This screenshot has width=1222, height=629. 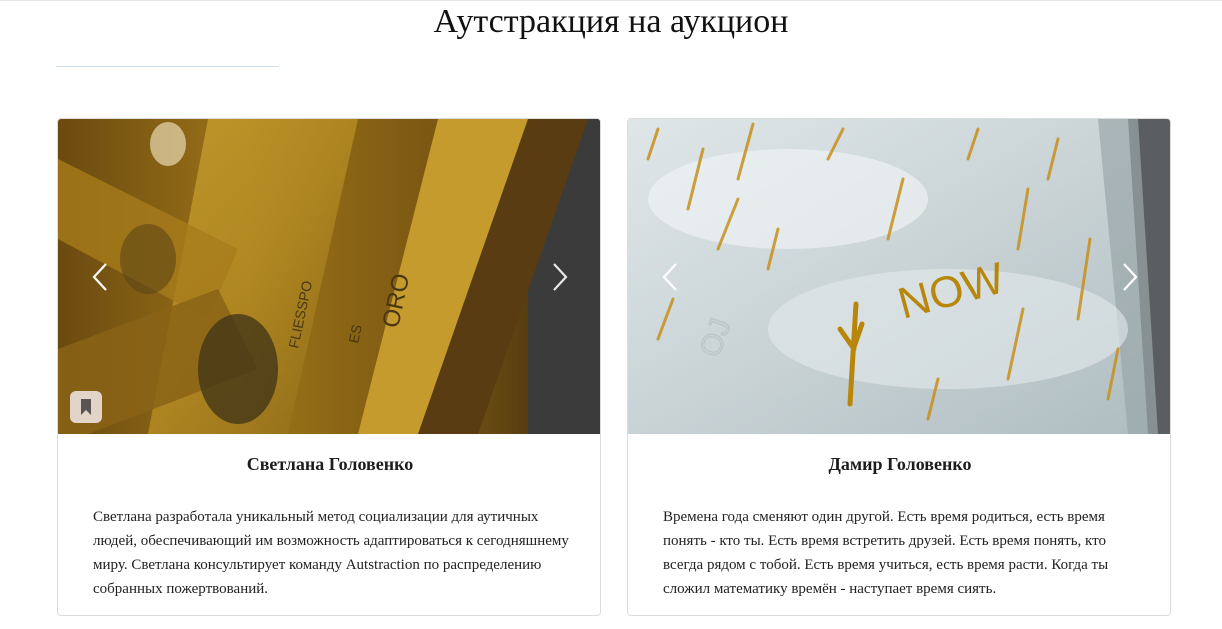 What do you see at coordinates (611, 21) in the screenshot?
I see `page-title: Аутстракция на аукцион` at bounding box center [611, 21].